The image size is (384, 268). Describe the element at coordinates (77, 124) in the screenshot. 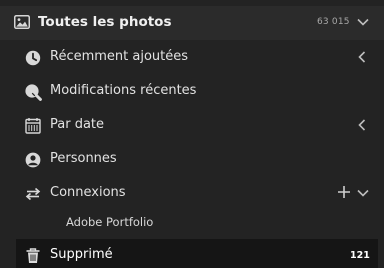

I see `sidebar-item-label: Par date` at that location.